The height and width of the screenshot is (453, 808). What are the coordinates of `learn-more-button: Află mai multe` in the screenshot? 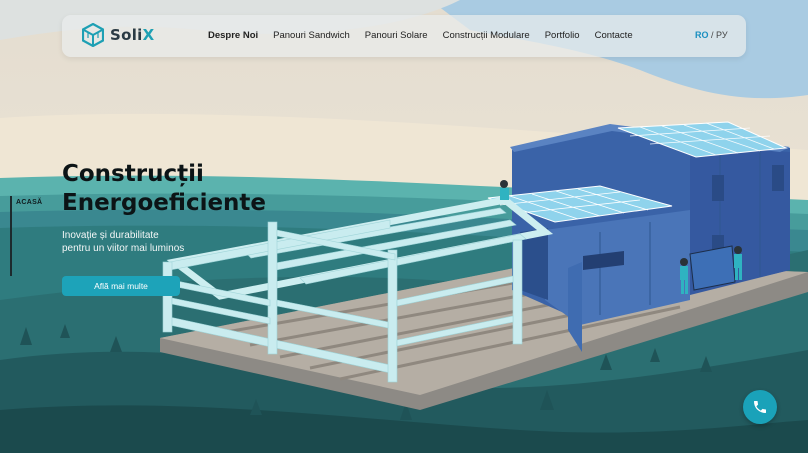 It's located at (121, 286).